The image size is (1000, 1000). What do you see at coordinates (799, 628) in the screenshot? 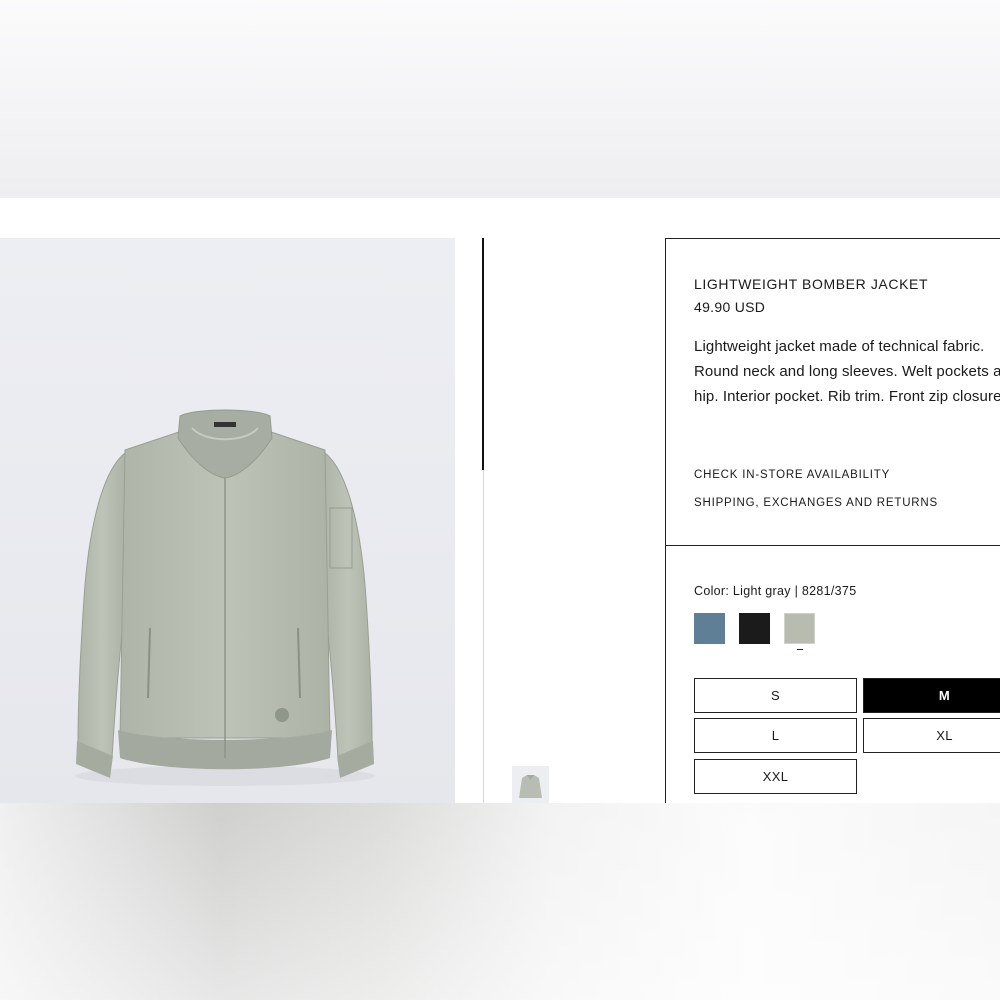
I see `color-swatch-light-gray` at bounding box center [799, 628].